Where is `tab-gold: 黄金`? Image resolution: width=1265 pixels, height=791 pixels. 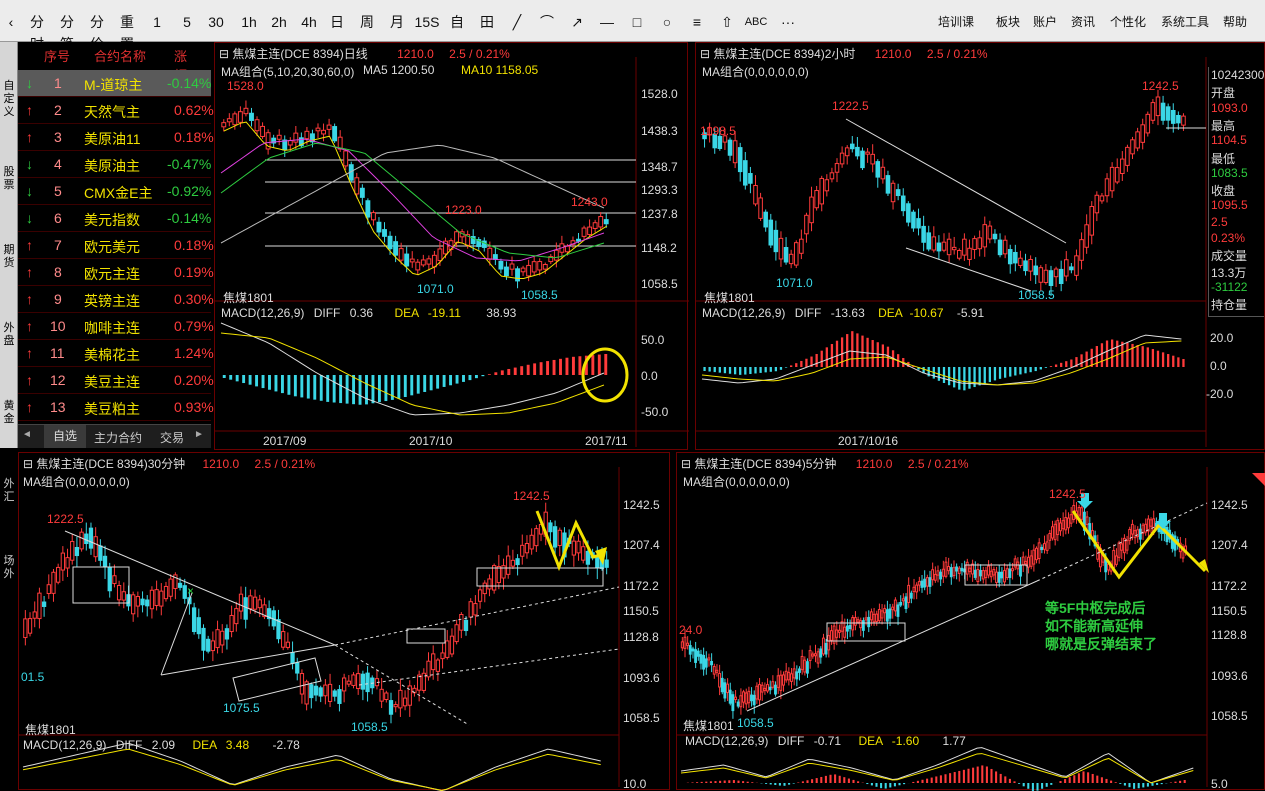 tab-gold: 黄金 is located at coordinates (9, 413).